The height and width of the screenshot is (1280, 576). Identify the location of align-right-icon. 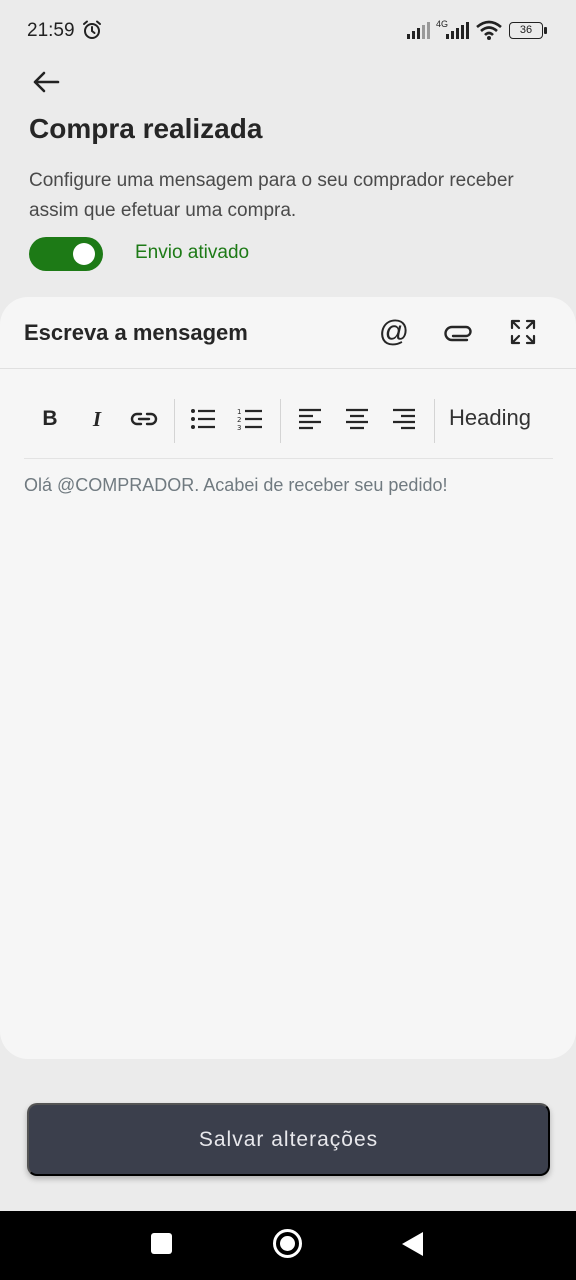
(404, 419).